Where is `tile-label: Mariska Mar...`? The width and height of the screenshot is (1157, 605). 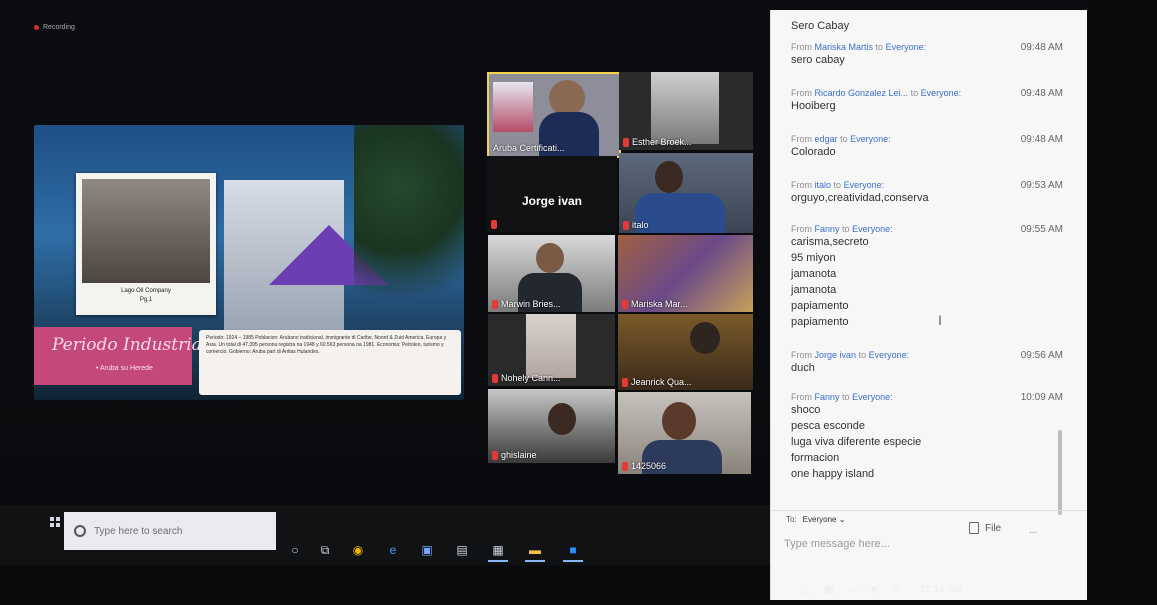
tile-label: Mariska Mar... is located at coordinates (655, 304).